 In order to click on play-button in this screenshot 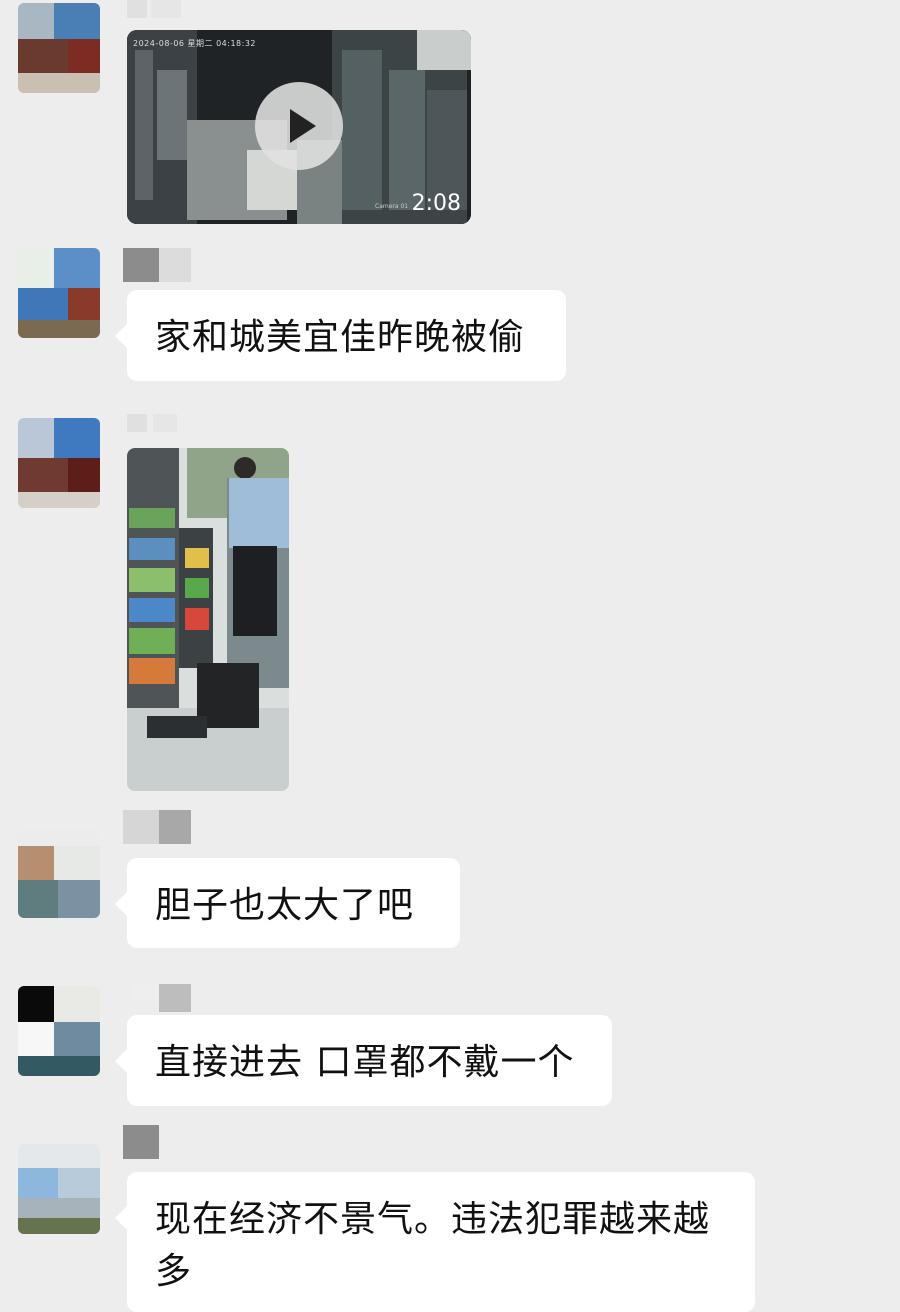, I will do `click(299, 126)`.